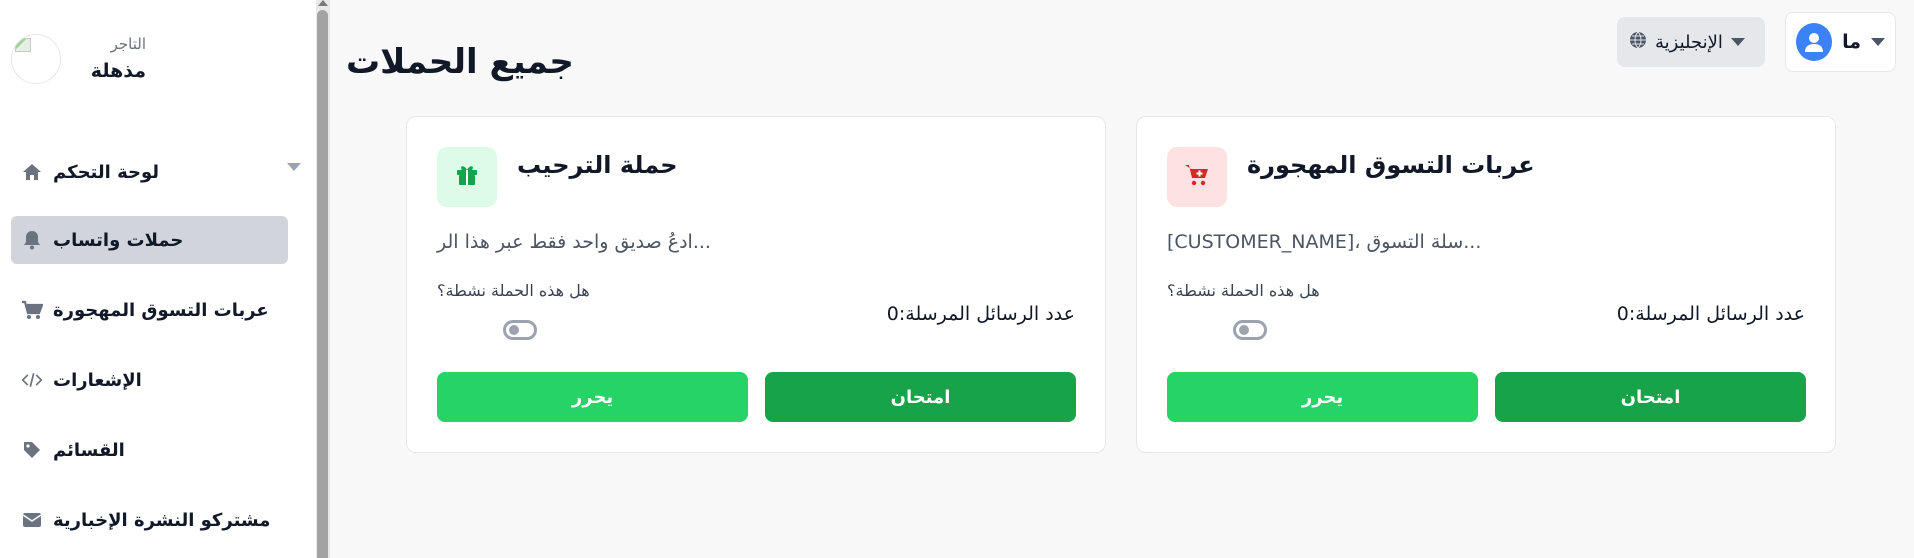  I want to click on tag-icon, so click(32, 450).